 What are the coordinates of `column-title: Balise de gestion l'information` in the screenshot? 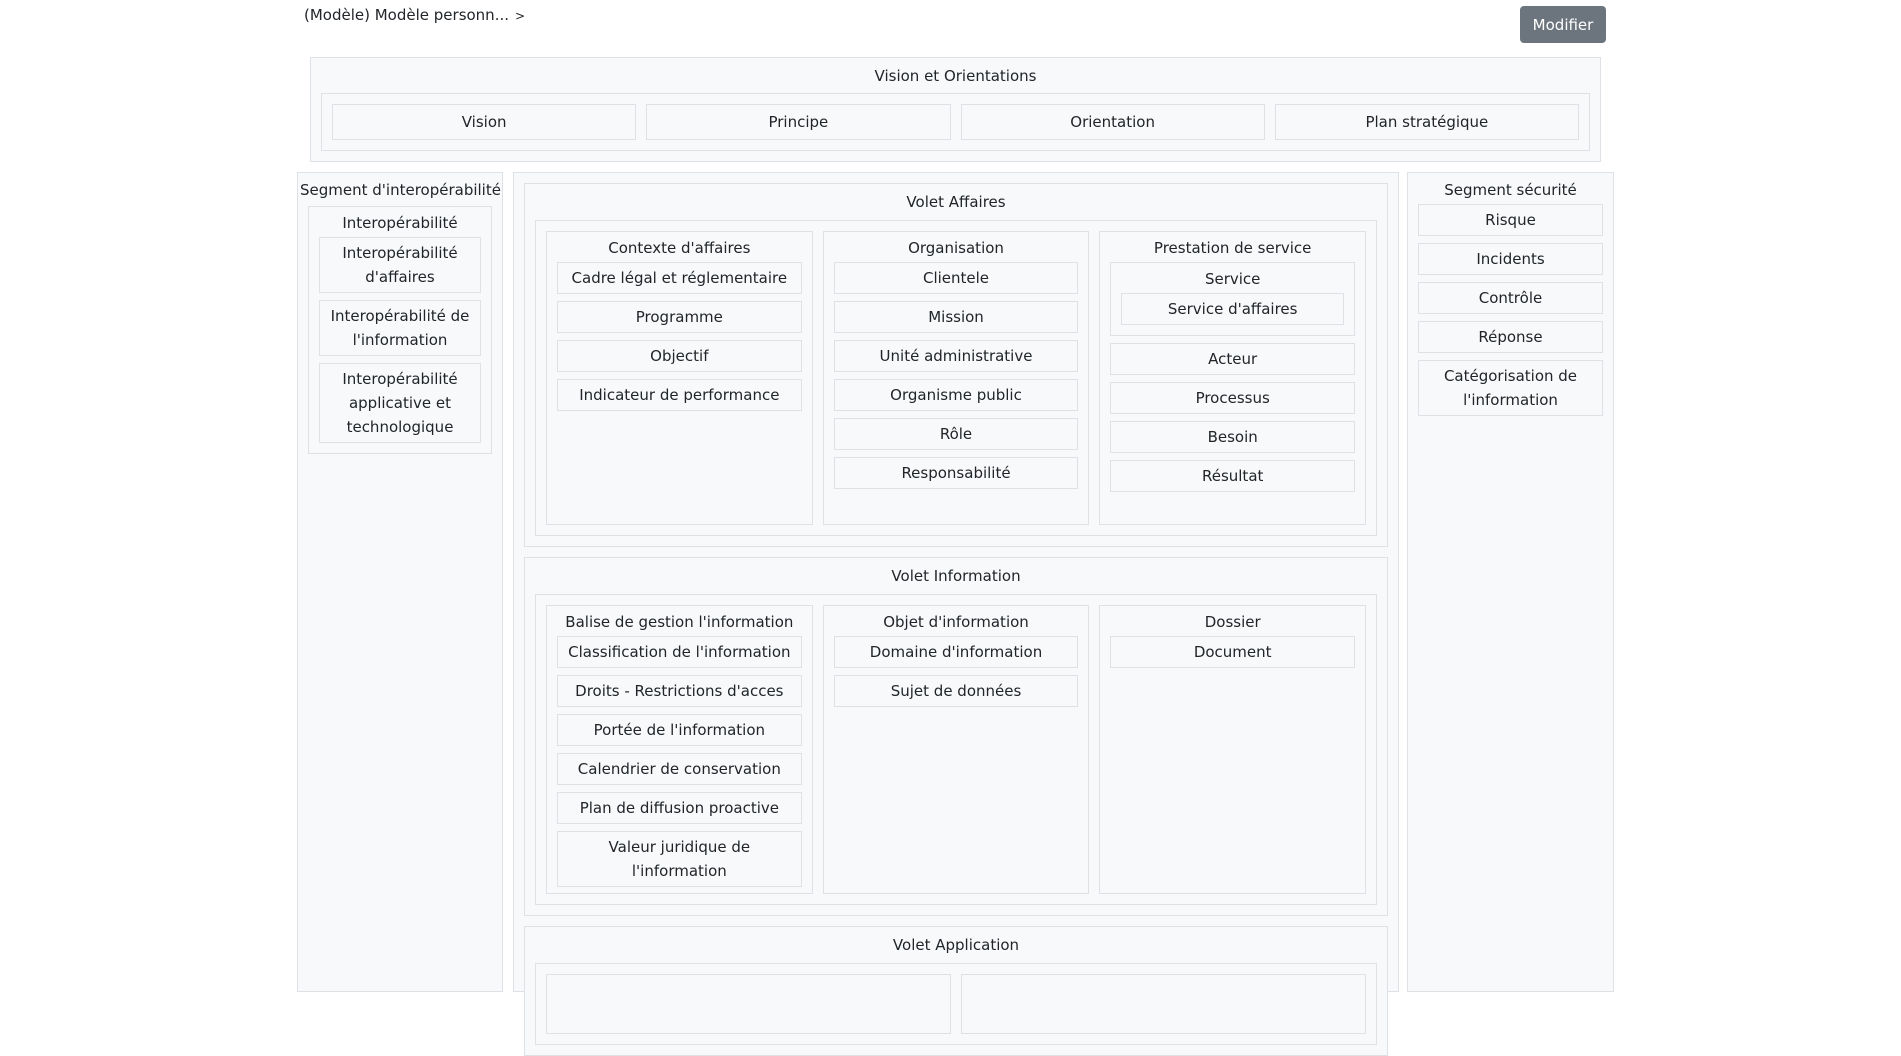 It's located at (679, 622).